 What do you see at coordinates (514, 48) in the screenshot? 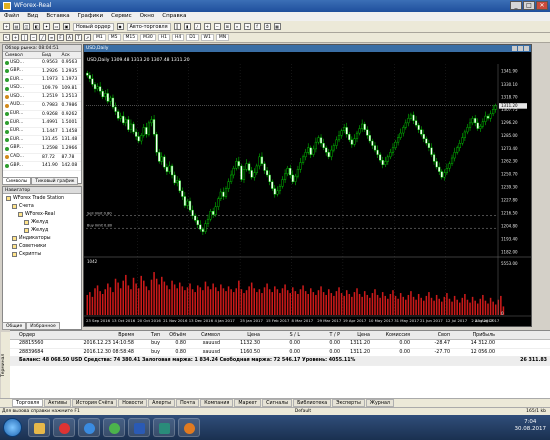
I see `chart-minimize-button` at bounding box center [514, 48].